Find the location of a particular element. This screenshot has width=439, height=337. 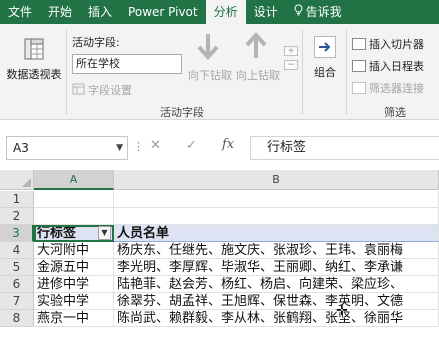

tell-me-label: 告诉我 is located at coordinates (323, 12).